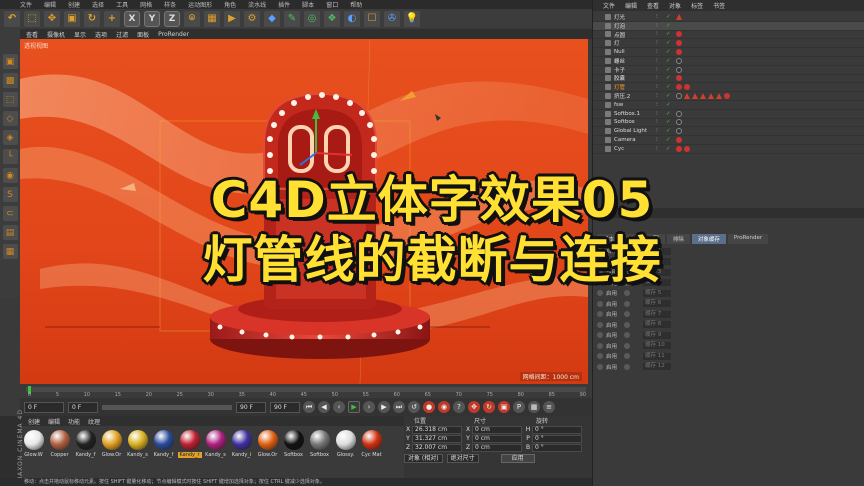 The height and width of the screenshot is (486, 864). Describe the element at coordinates (519, 407) in the screenshot. I see `param-key-icon: P` at that location.